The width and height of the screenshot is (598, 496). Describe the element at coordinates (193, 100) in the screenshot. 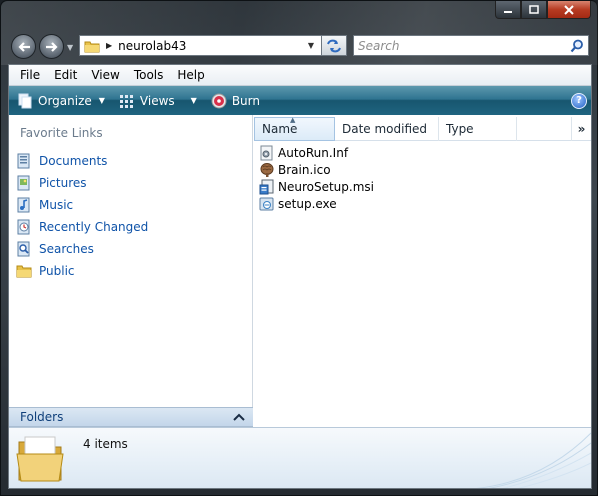

I see `views-dropdown-icon: ▼` at that location.